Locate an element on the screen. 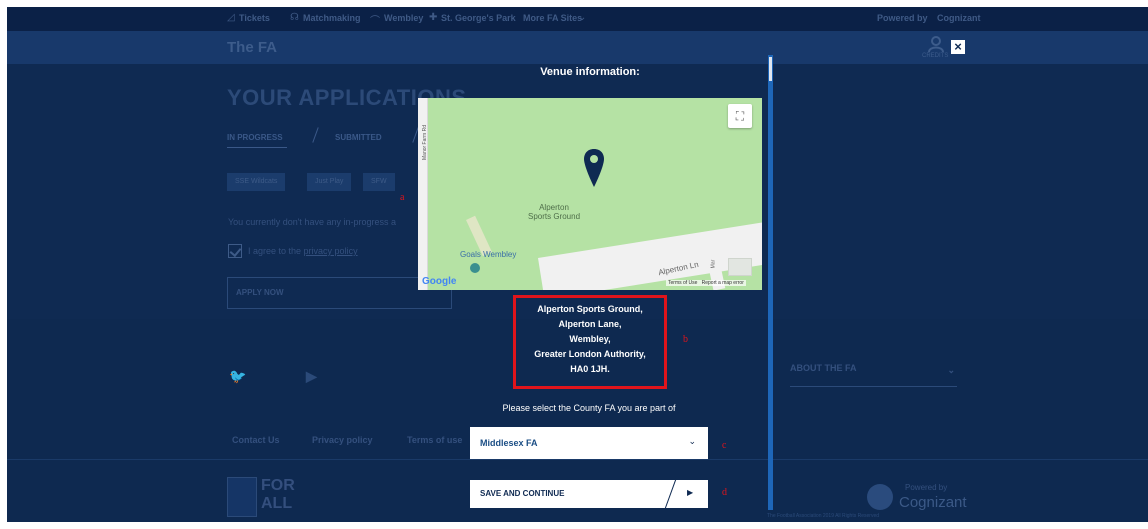 Image resolution: width=1148 pixels, height=529 pixels. site-header: The FA CREDITS × is located at coordinates (577, 47).